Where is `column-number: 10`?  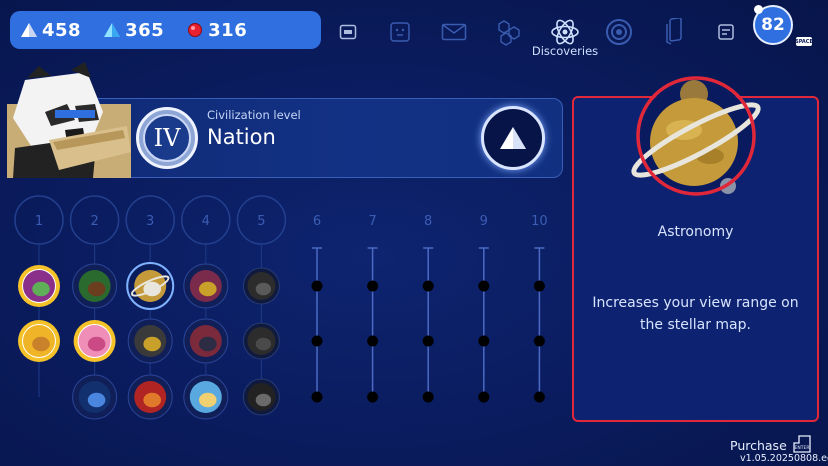 column-number: 10 is located at coordinates (539, 221).